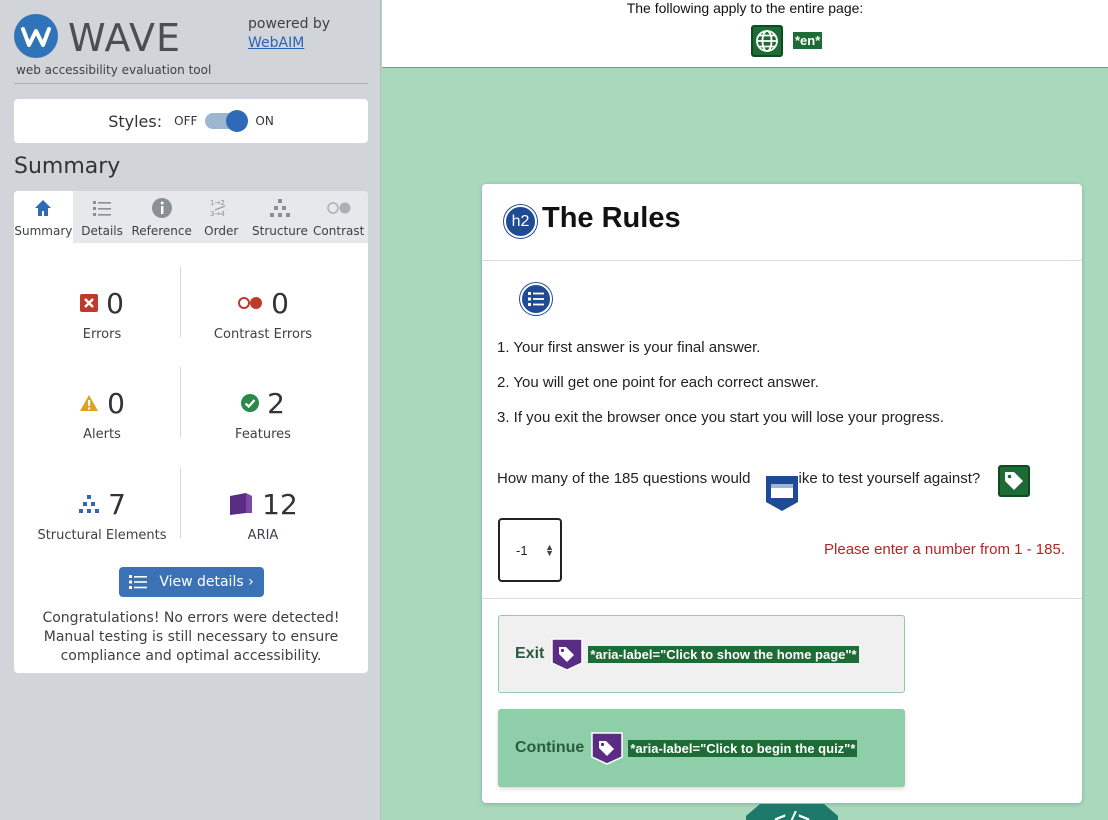 This screenshot has height=820, width=1108. Describe the element at coordinates (520, 221) in the screenshot. I see `heading-h2-icon: h2` at that location.